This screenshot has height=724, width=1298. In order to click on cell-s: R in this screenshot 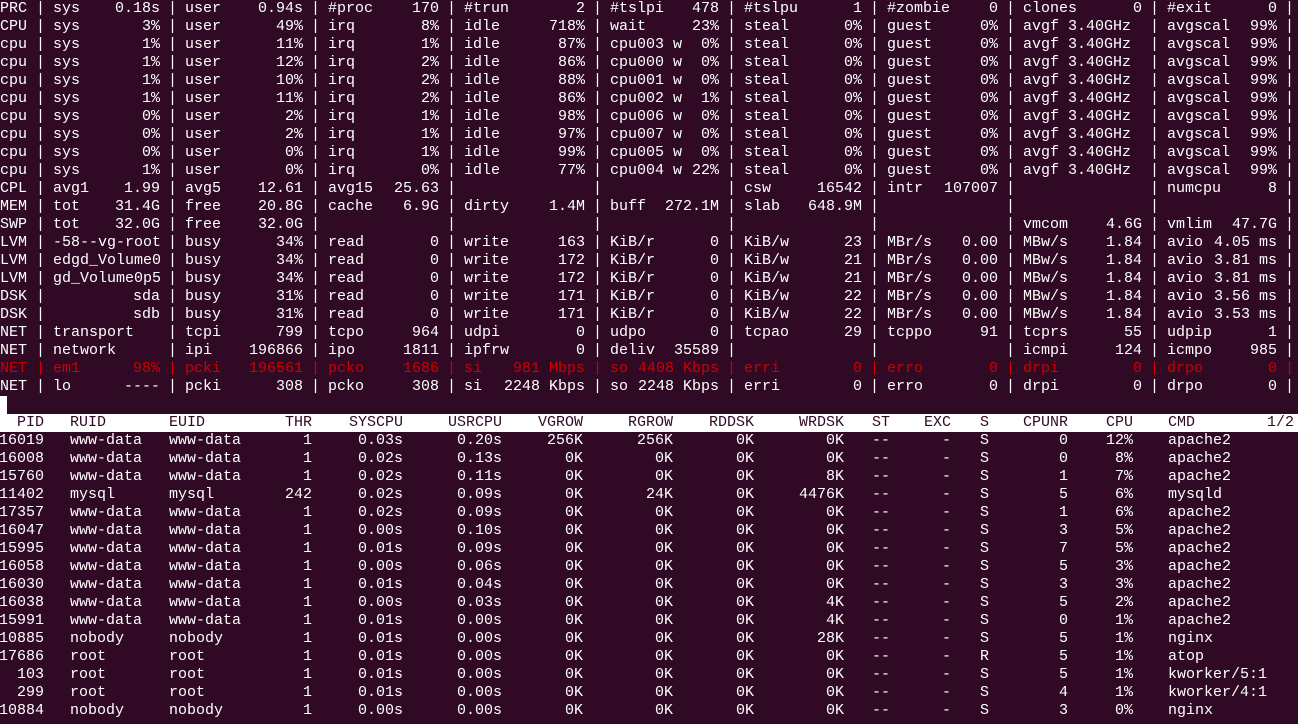, I will do `click(985, 656)`.